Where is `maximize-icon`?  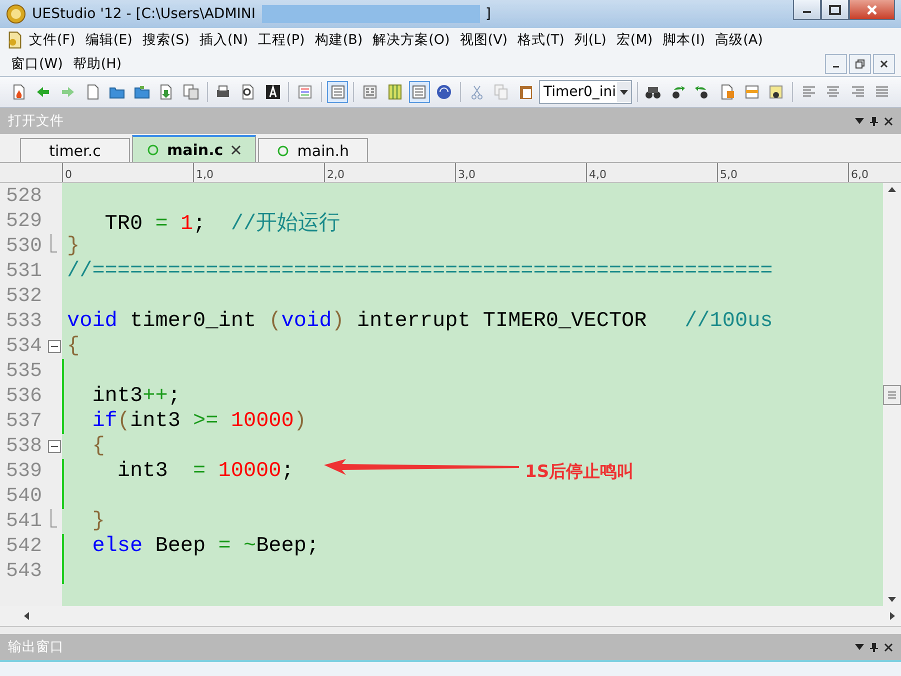 maximize-icon is located at coordinates (835, 9).